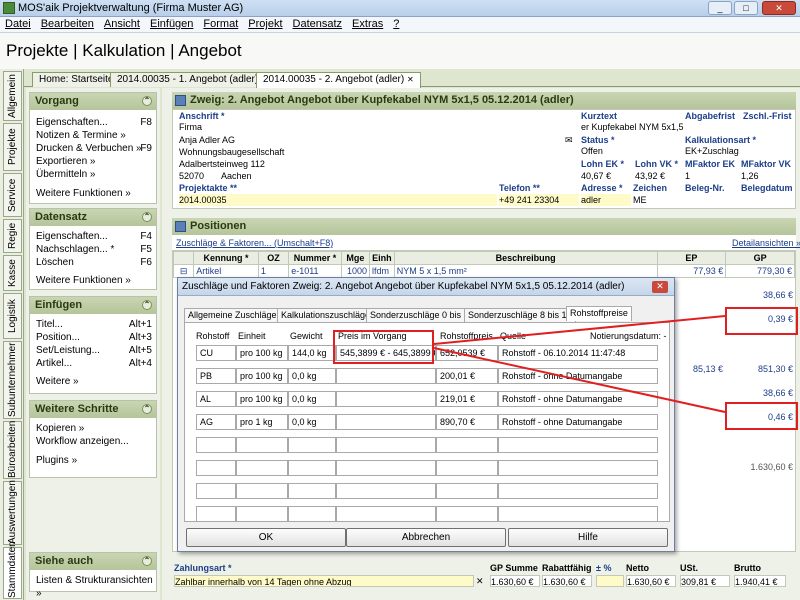  I want to click on sidebar-item-ds-eigenschaften: Eigenschaften... F4, so click(93, 236).